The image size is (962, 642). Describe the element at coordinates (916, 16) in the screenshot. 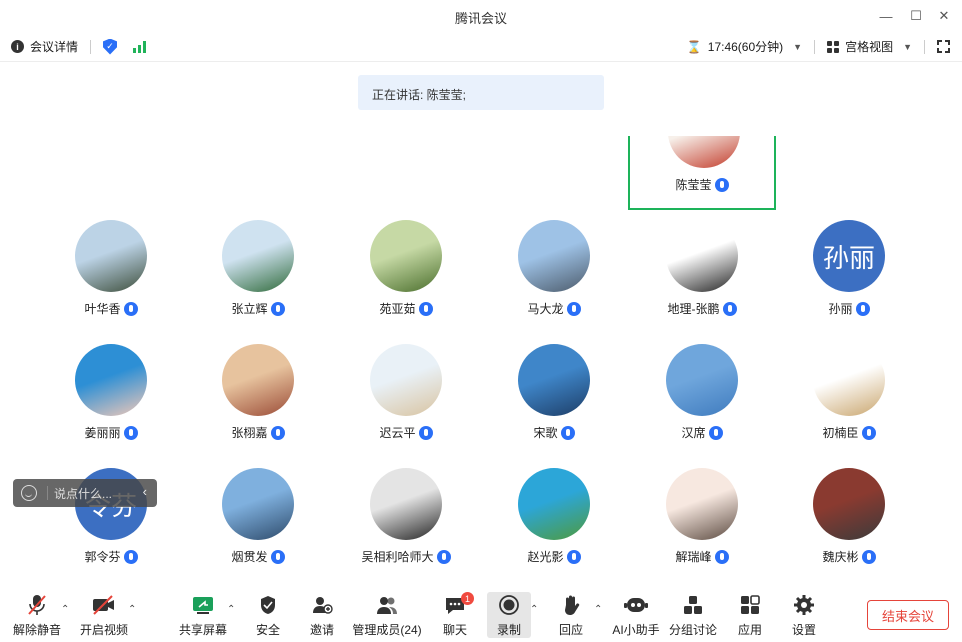

I see `maximize-icon: ☐` at that location.